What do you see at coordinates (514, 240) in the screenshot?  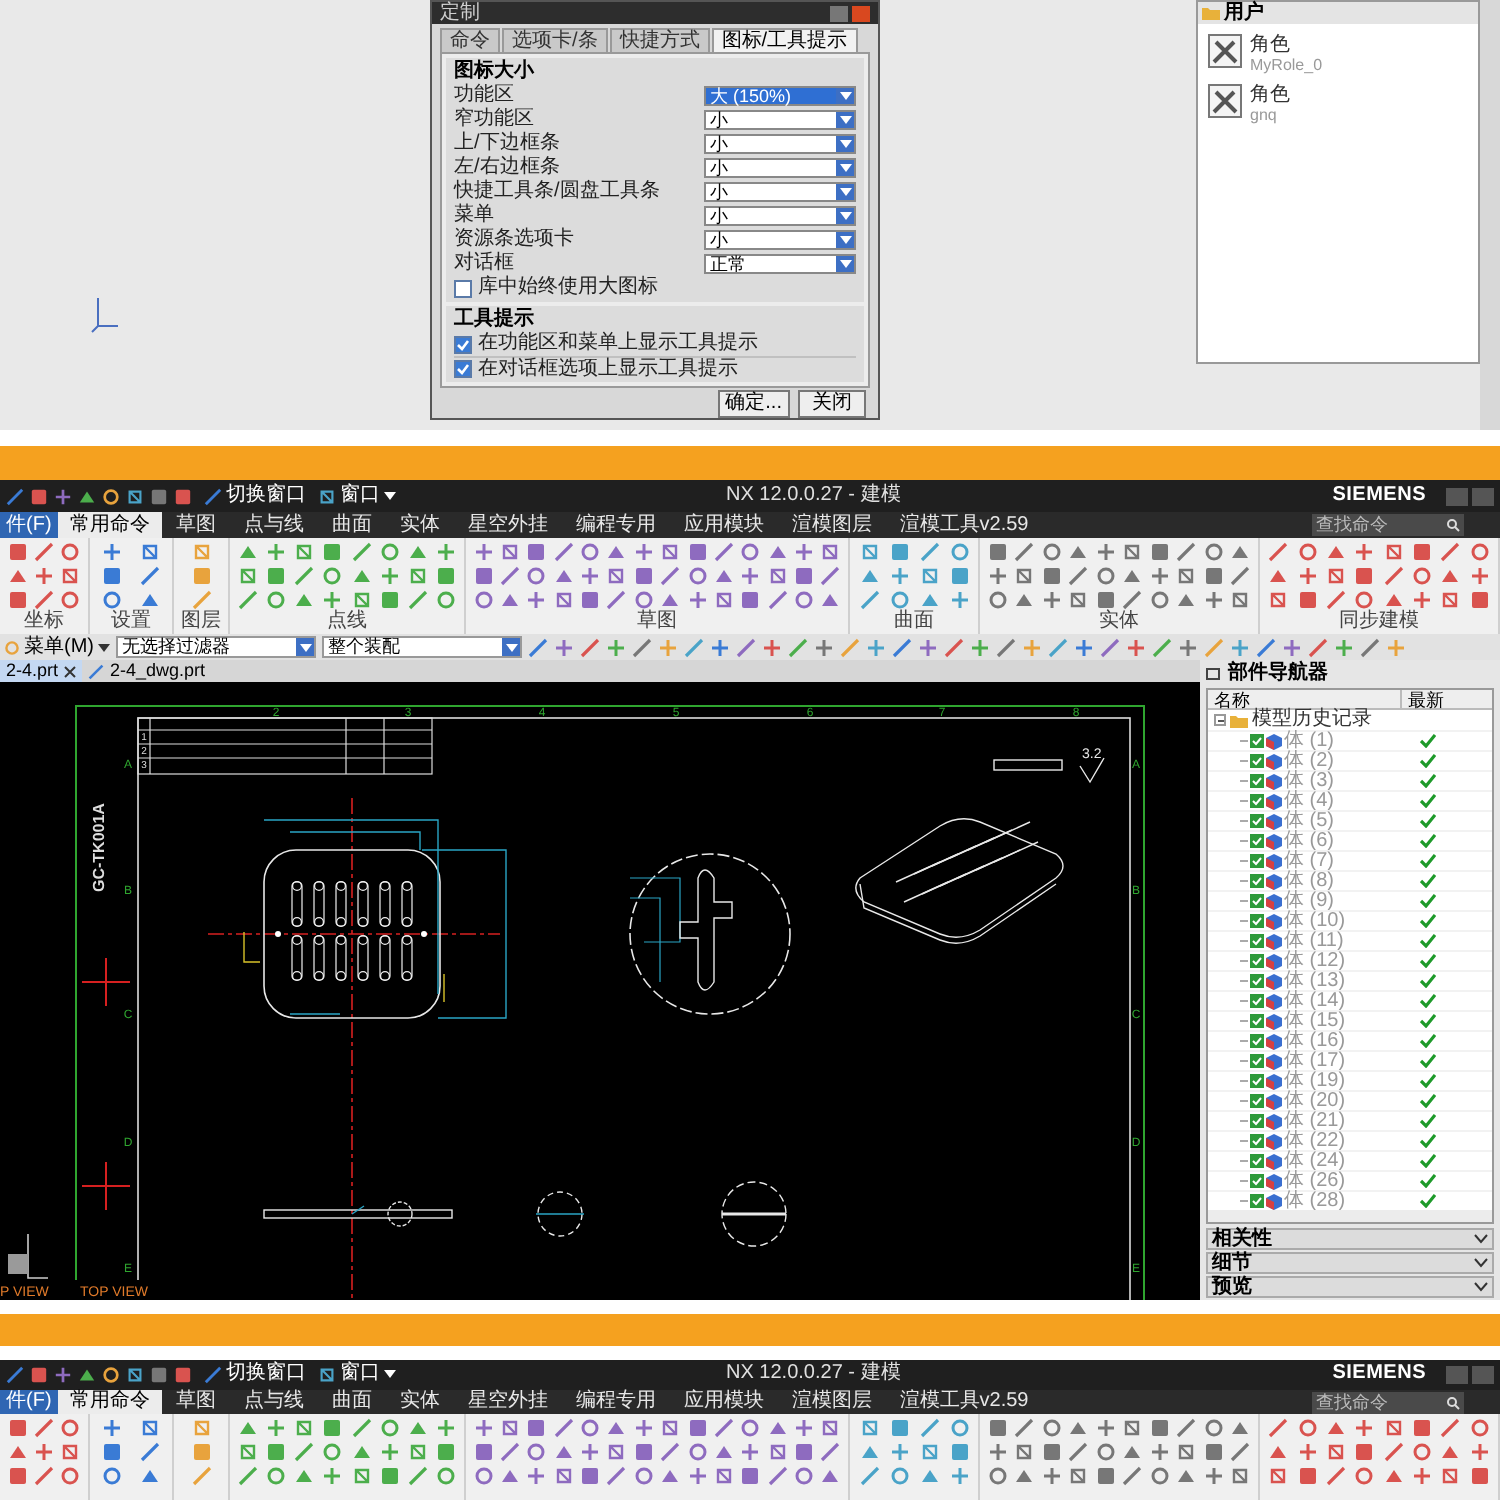 I see `option-label: 资源条选项卡` at bounding box center [514, 240].